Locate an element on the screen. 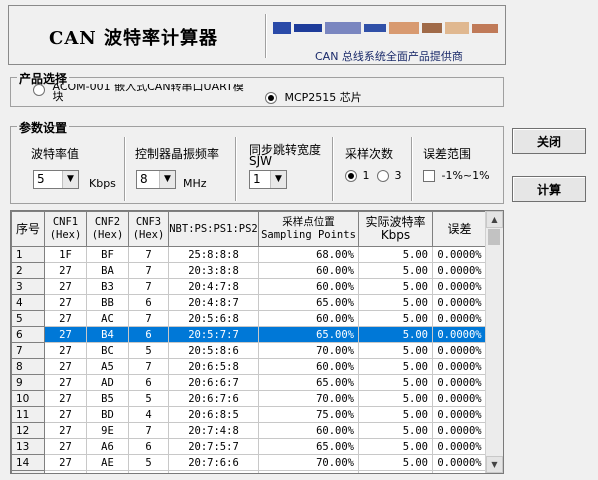 This screenshot has height=480, width=598. table-cell: 20:5:8:6 is located at coordinates (213, 350).